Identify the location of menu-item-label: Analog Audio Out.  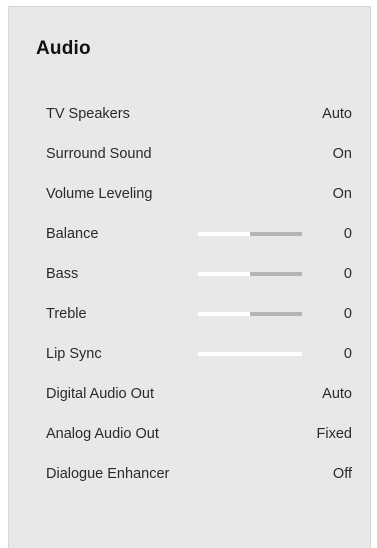
(102, 434).